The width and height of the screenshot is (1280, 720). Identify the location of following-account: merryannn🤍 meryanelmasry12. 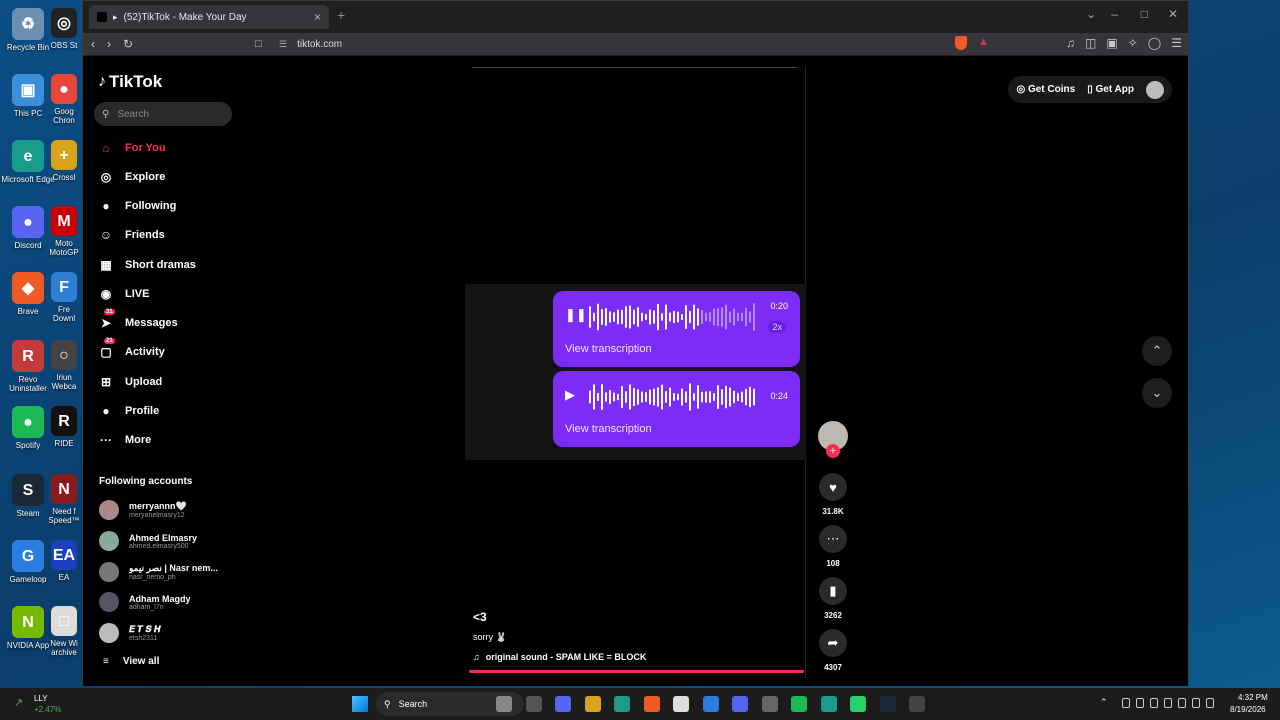
(169, 510).